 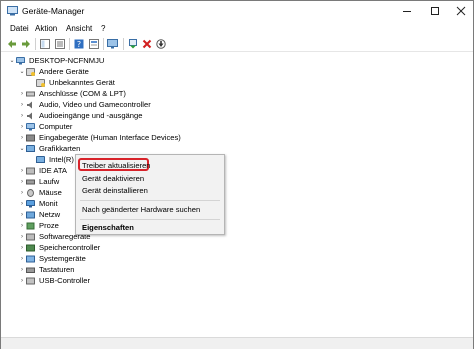 I want to click on red-x-icon, so click(x=147, y=44).